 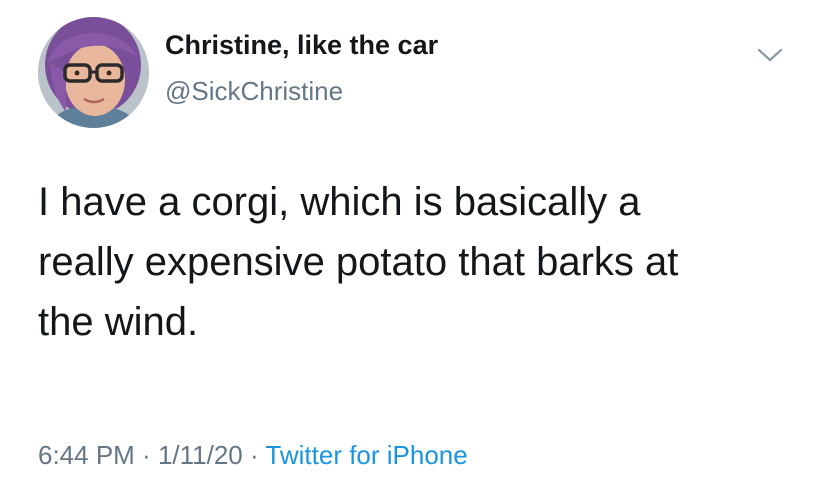 I want to click on display-name: Christine, like the car, so click(x=301, y=45).